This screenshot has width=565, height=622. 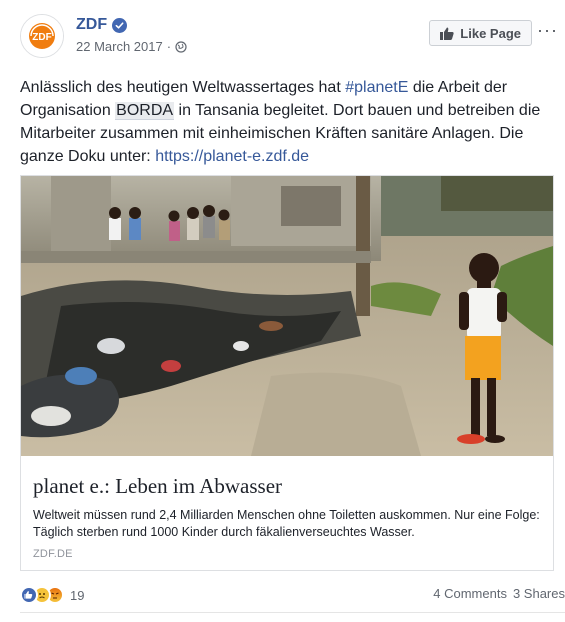 I want to click on post-date: 22 March 2017, so click(x=119, y=46).